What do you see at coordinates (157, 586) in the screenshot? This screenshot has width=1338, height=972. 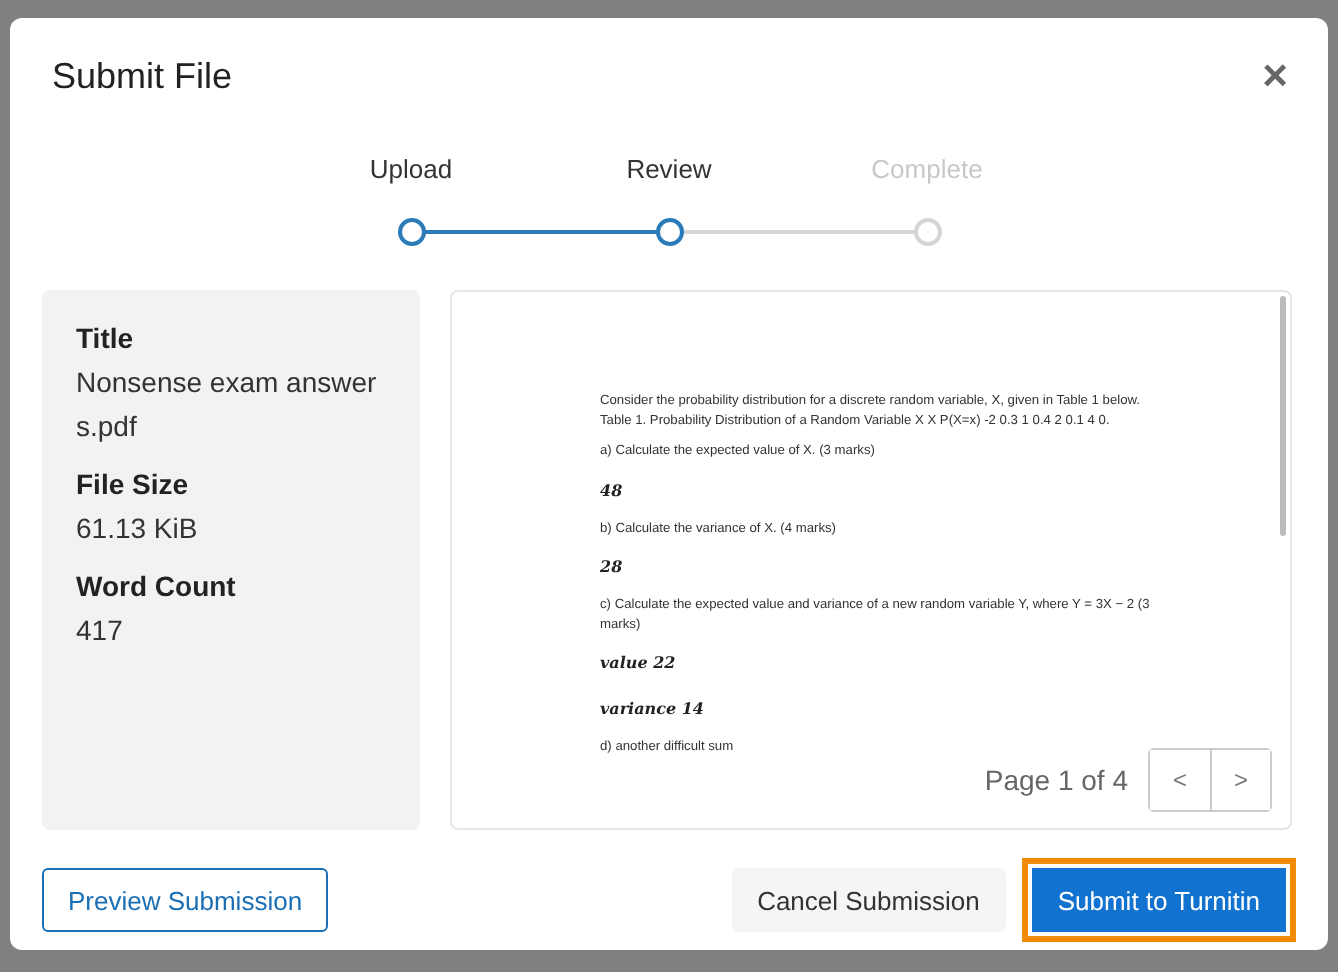 I see `detail-label: Word Count` at bounding box center [157, 586].